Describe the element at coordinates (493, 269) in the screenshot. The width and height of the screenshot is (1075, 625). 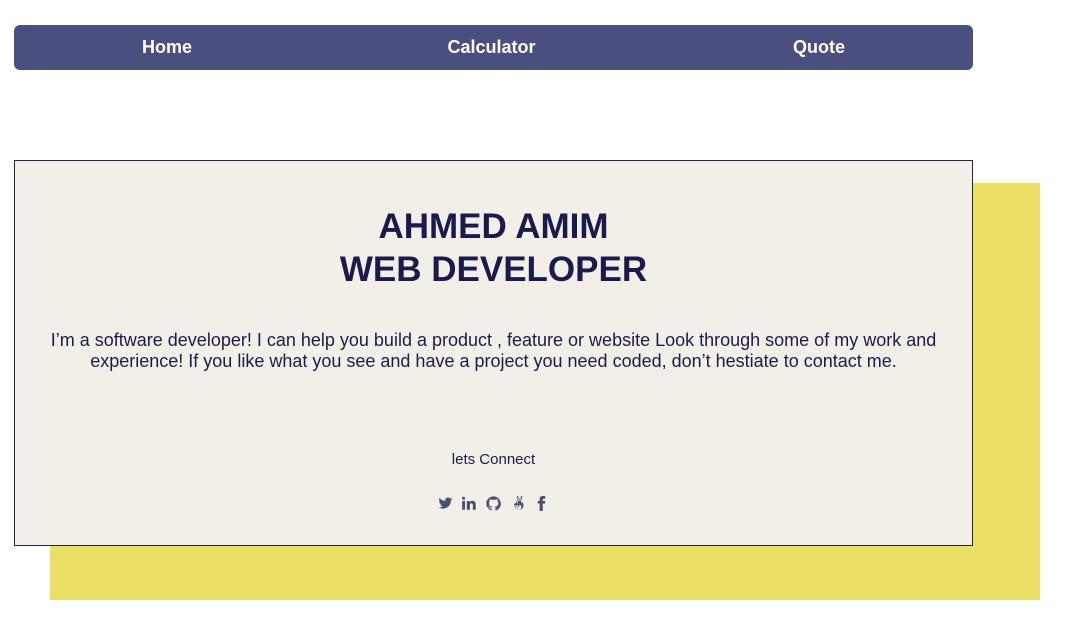
I see `hero-role: WEB DEVELOPER` at that location.